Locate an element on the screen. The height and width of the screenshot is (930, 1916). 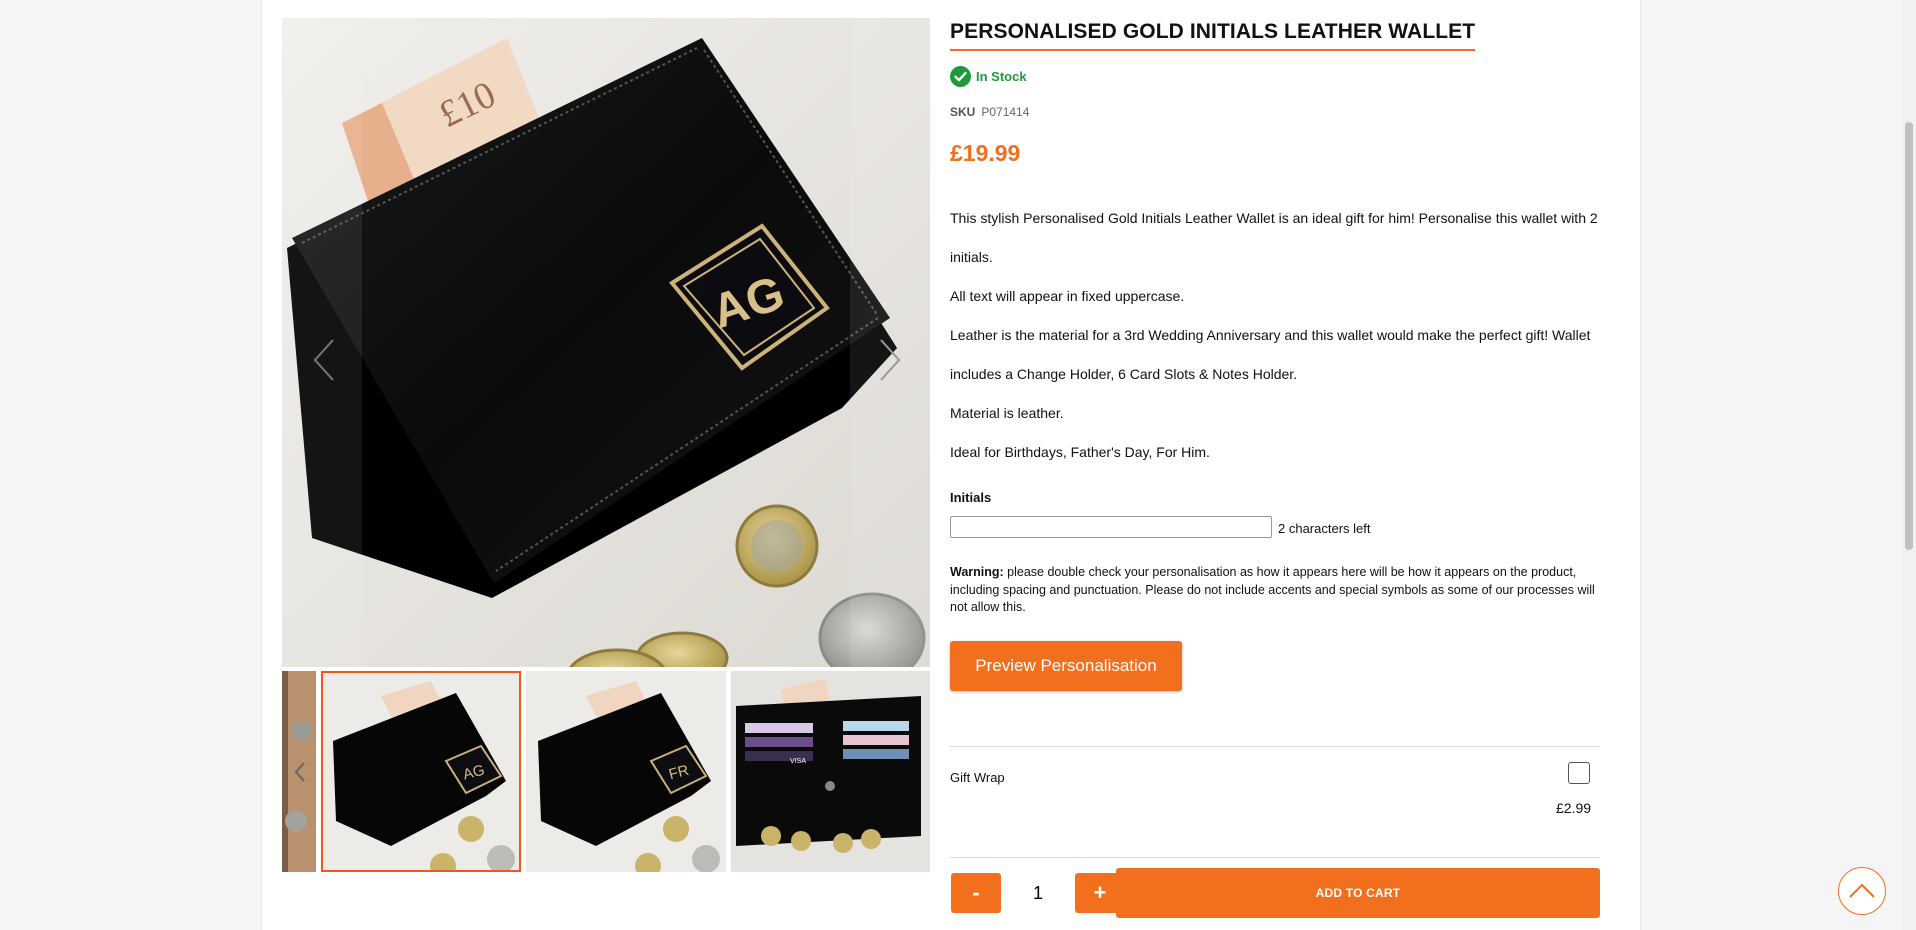
gallery-prev-button is located at coordinates (324, 360).